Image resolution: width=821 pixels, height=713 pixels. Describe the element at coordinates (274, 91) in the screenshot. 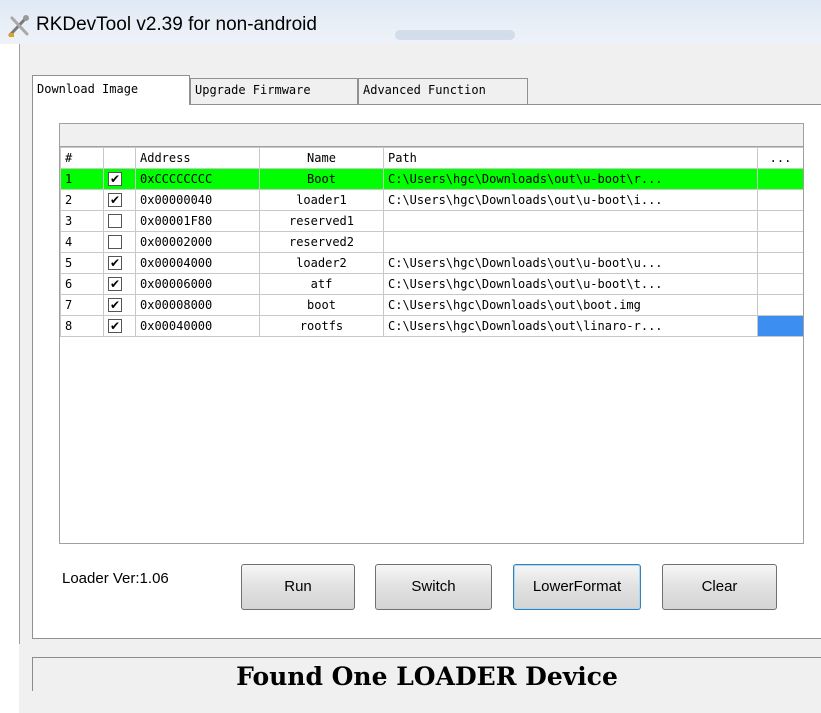

I see `tab-upgrade-firmware: Upgrade Firmware` at that location.